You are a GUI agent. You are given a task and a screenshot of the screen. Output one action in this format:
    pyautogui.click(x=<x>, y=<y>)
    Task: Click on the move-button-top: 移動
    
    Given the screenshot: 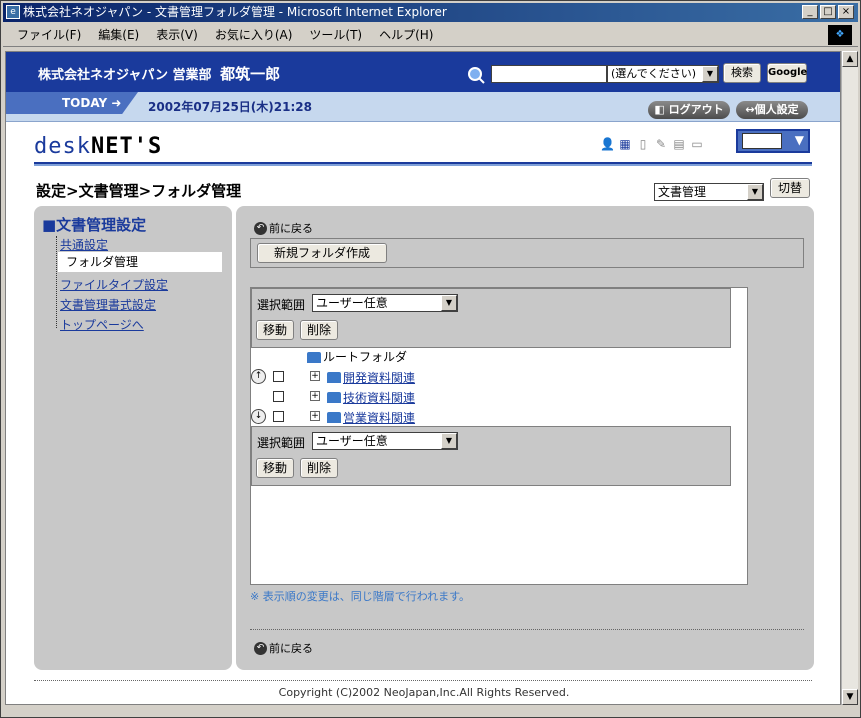 What is the action you would take?
    pyautogui.click(x=275, y=330)
    